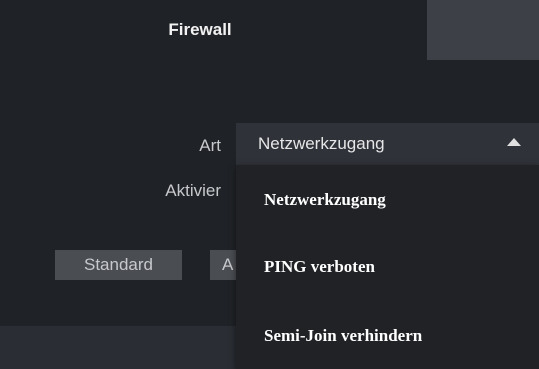 Image resolution: width=539 pixels, height=369 pixels. Describe the element at coordinates (325, 199) in the screenshot. I see `dropdown-option-label: Netzwerkzugang` at that location.